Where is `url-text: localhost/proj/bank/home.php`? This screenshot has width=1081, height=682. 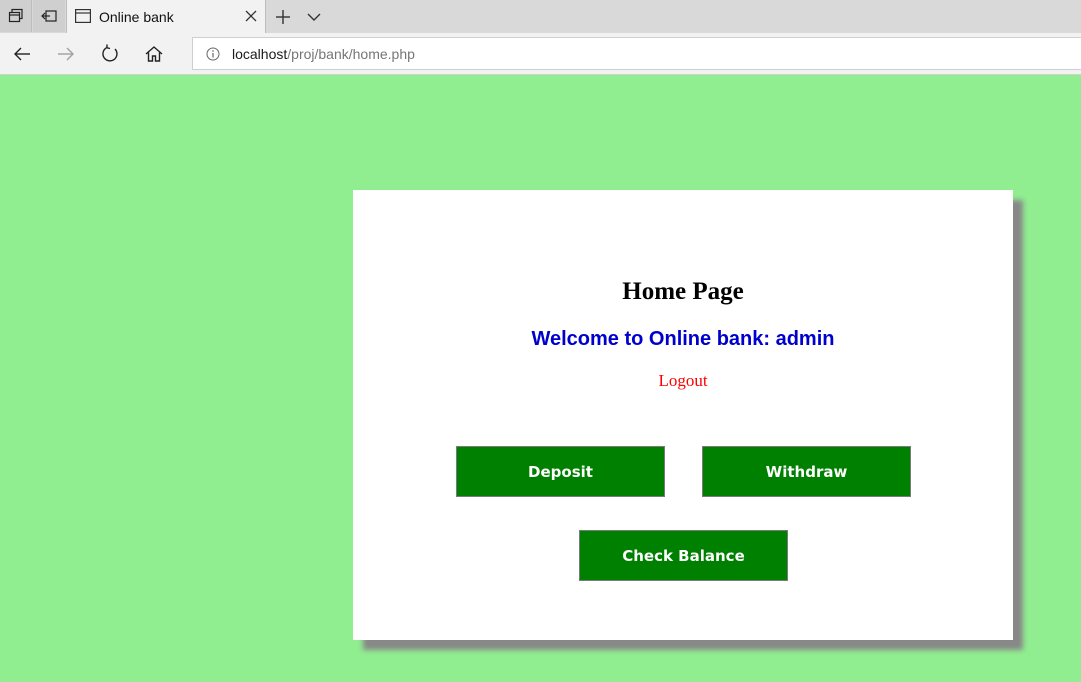 url-text: localhost/proj/bank/home.php is located at coordinates (323, 54).